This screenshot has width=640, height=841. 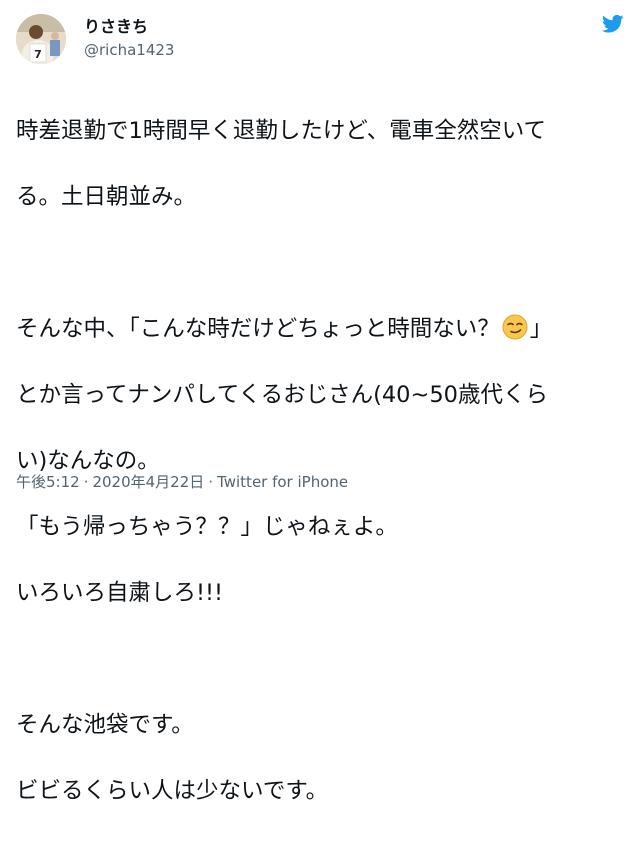 I want to click on tweet-source: Twitter for iPhone, so click(x=282, y=482).